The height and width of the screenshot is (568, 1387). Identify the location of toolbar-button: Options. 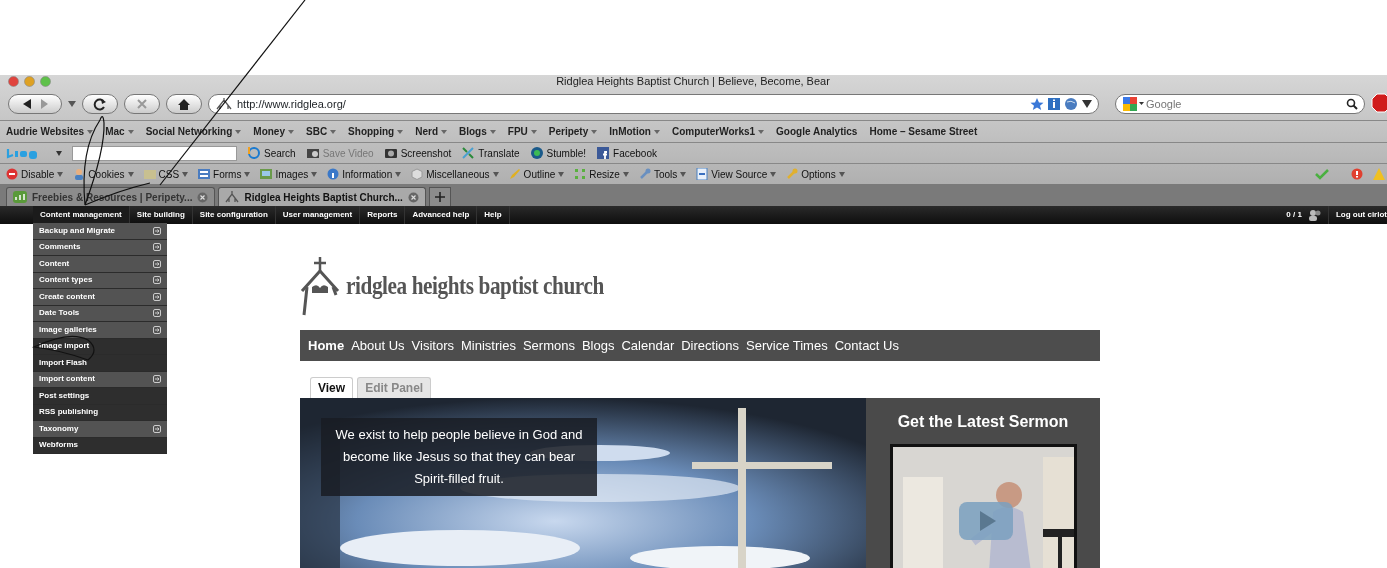
(815, 174).